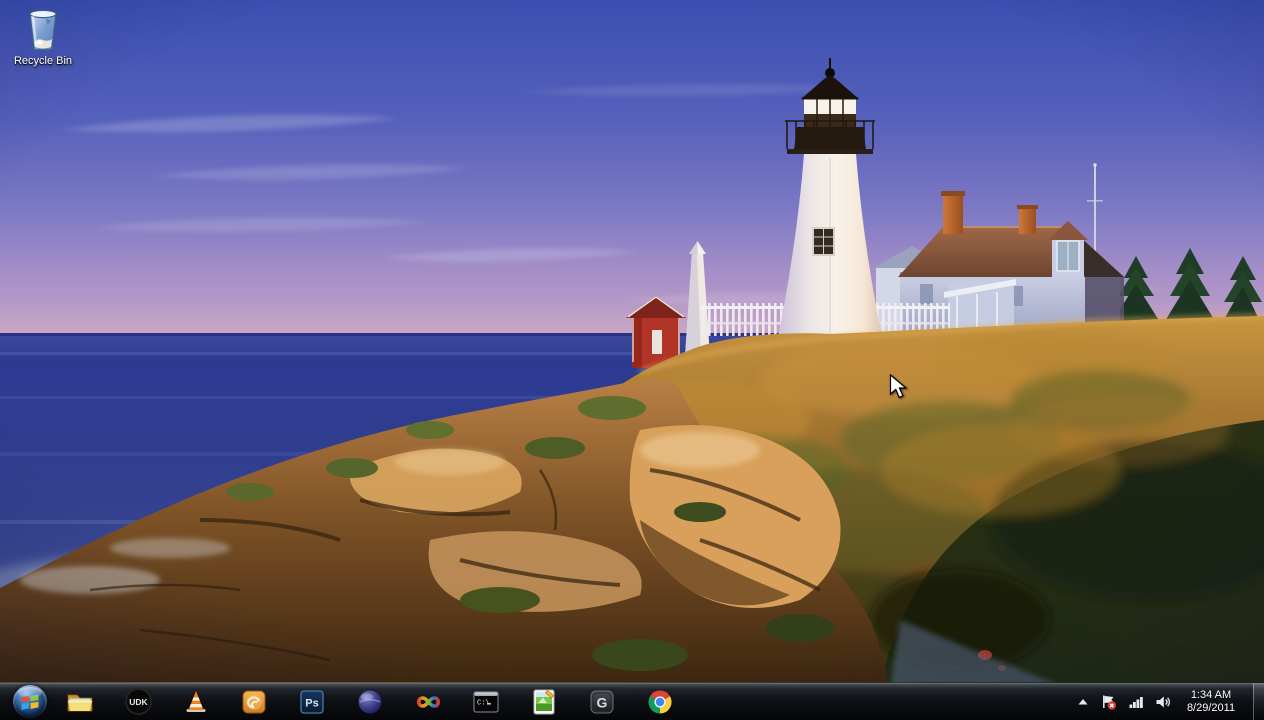  I want to click on svg-text: UDK, so click(138, 702).